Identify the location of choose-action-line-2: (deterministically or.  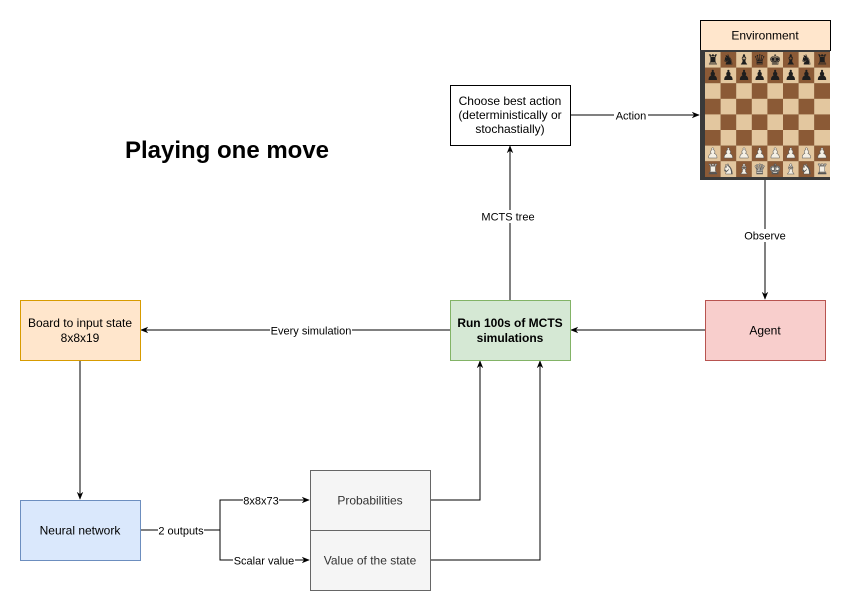
(509, 115).